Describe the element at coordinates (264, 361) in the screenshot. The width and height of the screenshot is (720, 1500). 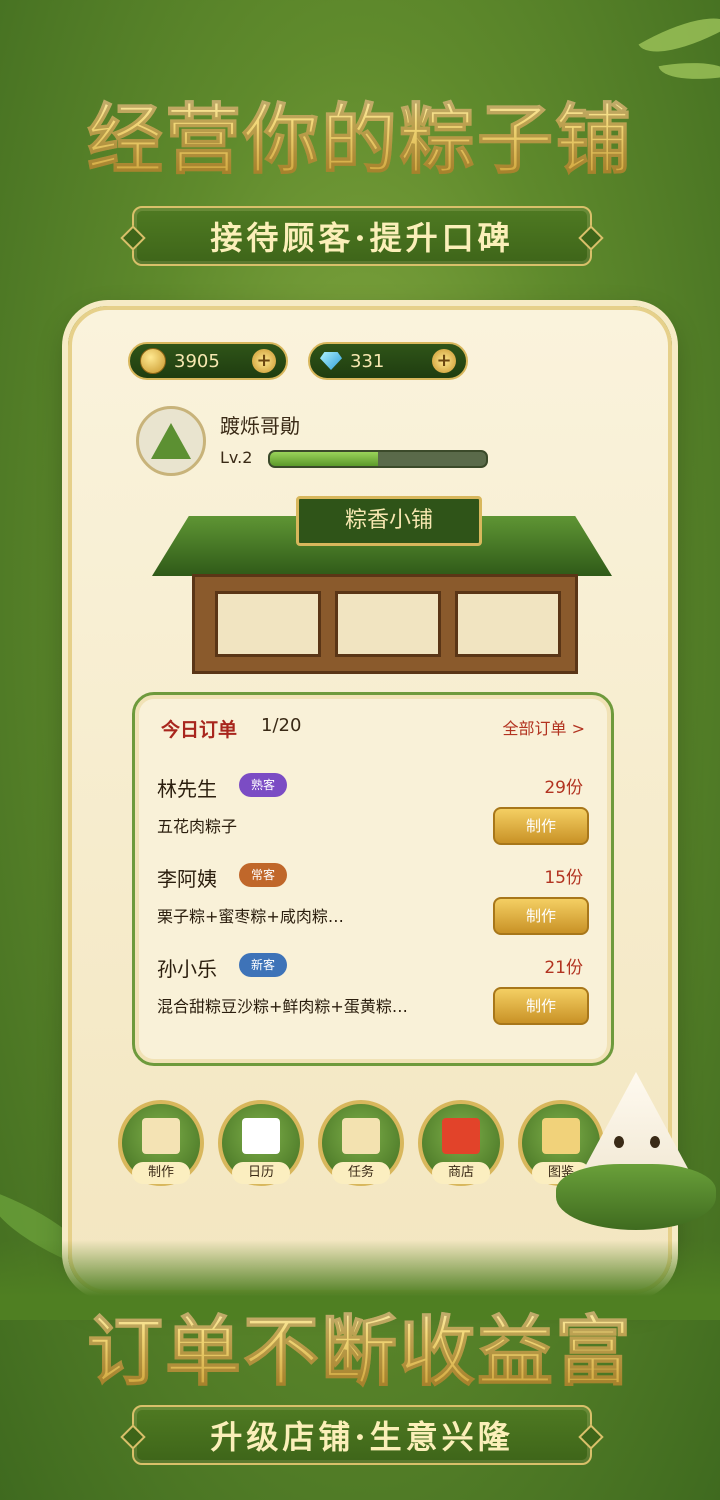
I see `add-coins-button: +` at that location.